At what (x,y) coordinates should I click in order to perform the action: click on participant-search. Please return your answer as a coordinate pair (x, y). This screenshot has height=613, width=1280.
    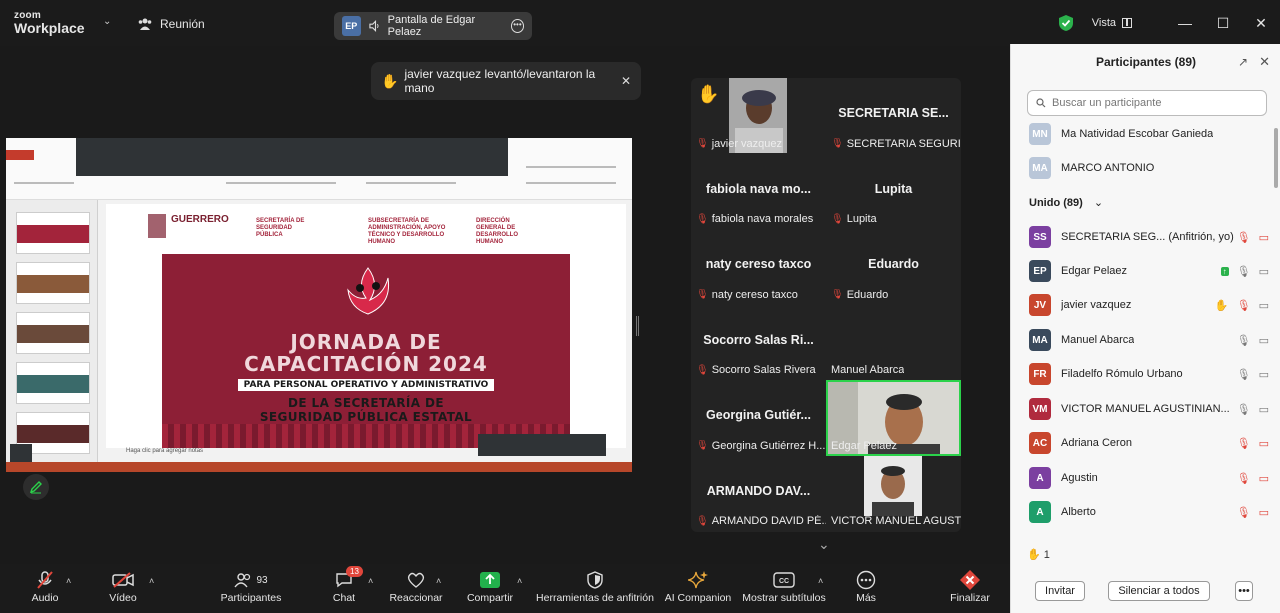
    Looking at the image, I should click on (1147, 103).